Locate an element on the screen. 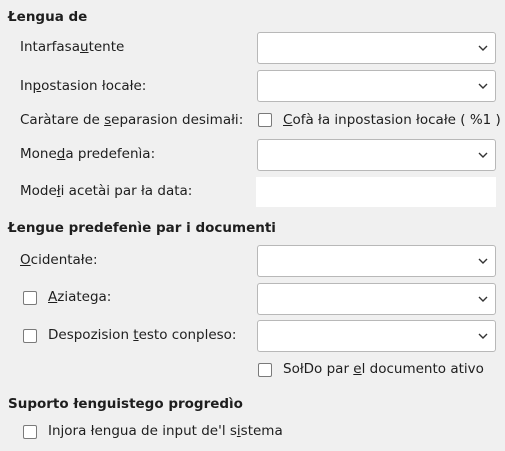 This screenshot has width=505, height=451. decimal-separator-label: Caràtare de separasion desimałi: is located at coordinates (132, 120).